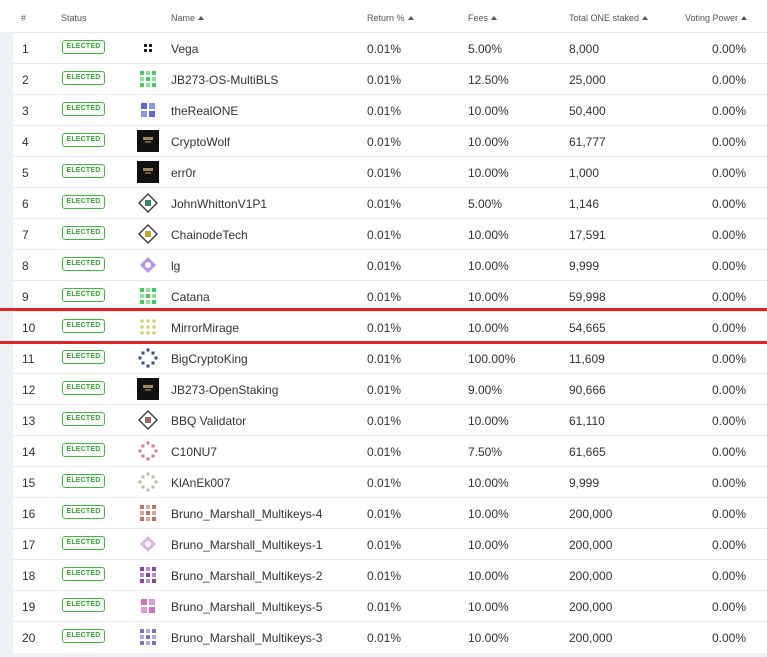  Describe the element at coordinates (744, 18) in the screenshot. I see `sort-caret-icon` at that location.